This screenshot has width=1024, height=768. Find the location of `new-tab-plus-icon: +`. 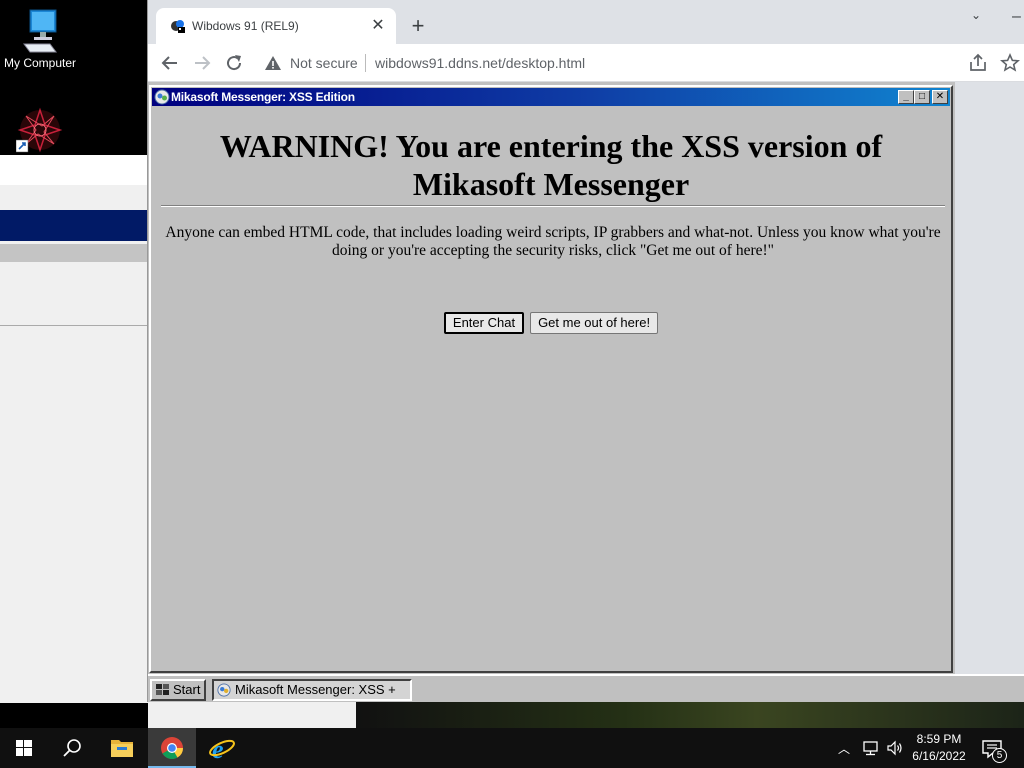

new-tab-plus-icon: + is located at coordinates (418, 26).